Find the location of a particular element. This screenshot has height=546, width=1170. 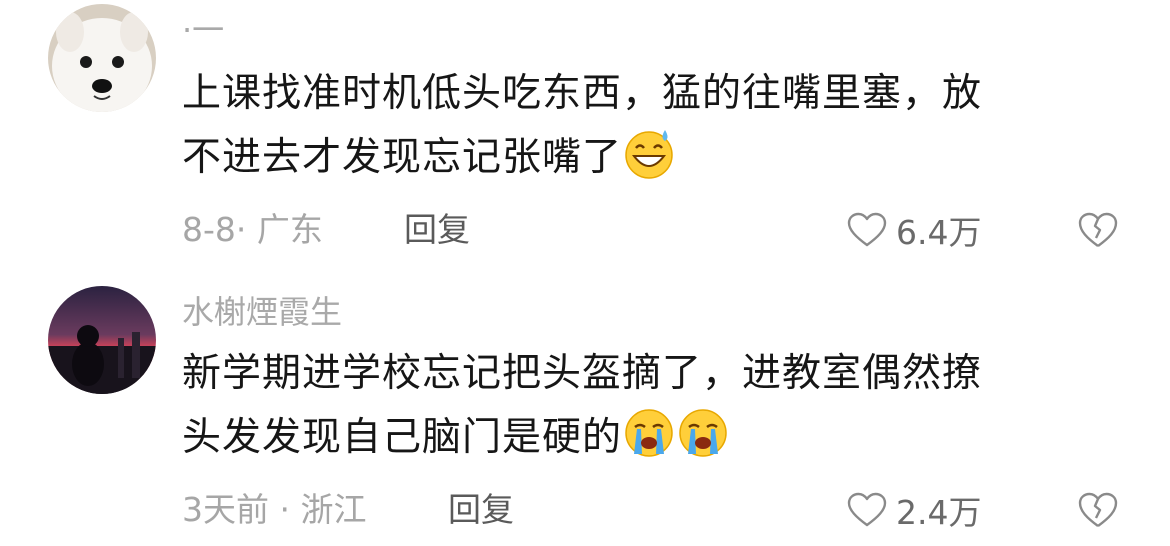

username: ·一 is located at coordinates (203, 30).